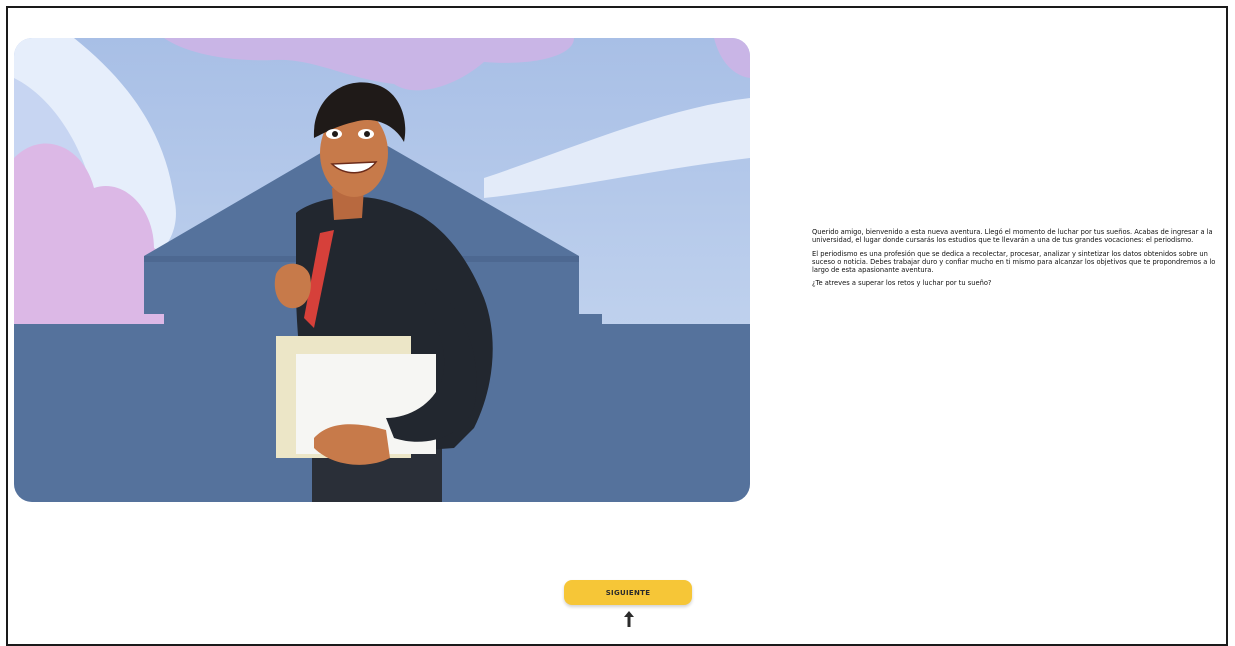 Image resolution: width=1235 pixels, height=646 pixels. Describe the element at coordinates (628, 592) in the screenshot. I see `next-button: SIGUIENTE` at that location.